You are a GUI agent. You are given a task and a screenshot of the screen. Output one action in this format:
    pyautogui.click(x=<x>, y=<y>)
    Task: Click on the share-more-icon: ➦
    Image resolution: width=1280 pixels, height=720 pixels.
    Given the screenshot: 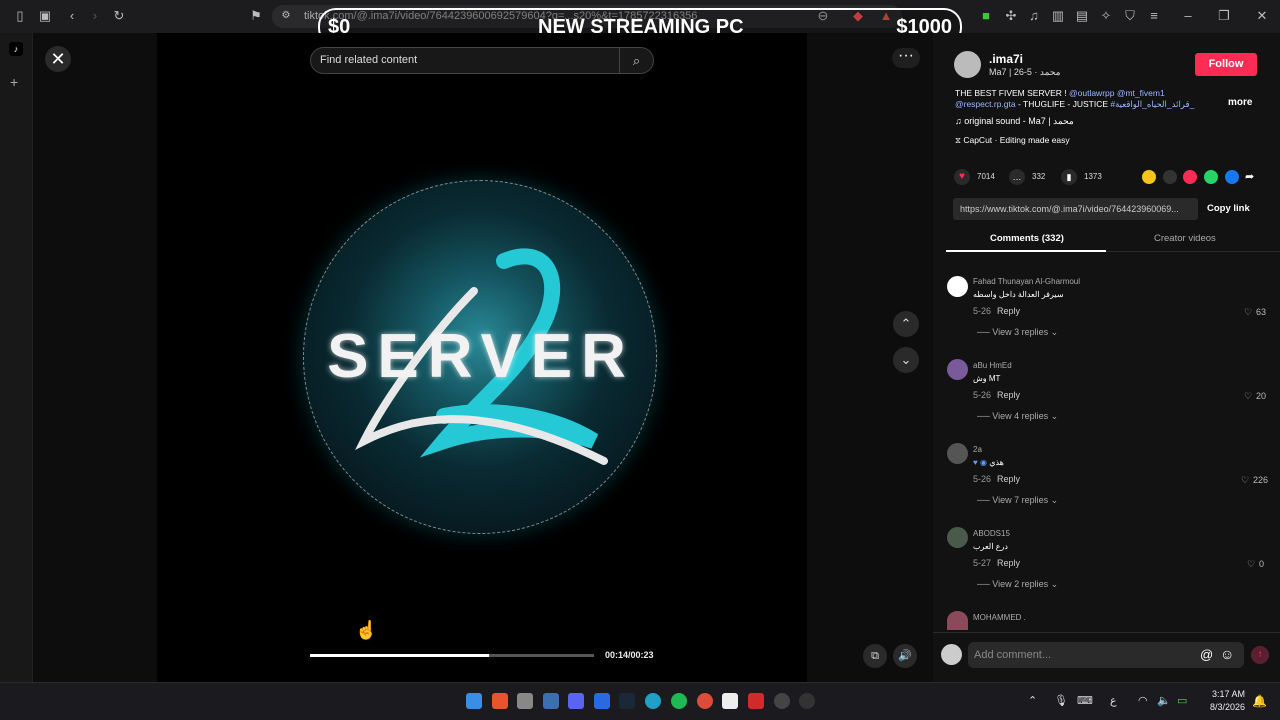 What is the action you would take?
    pyautogui.click(x=1249, y=176)
    